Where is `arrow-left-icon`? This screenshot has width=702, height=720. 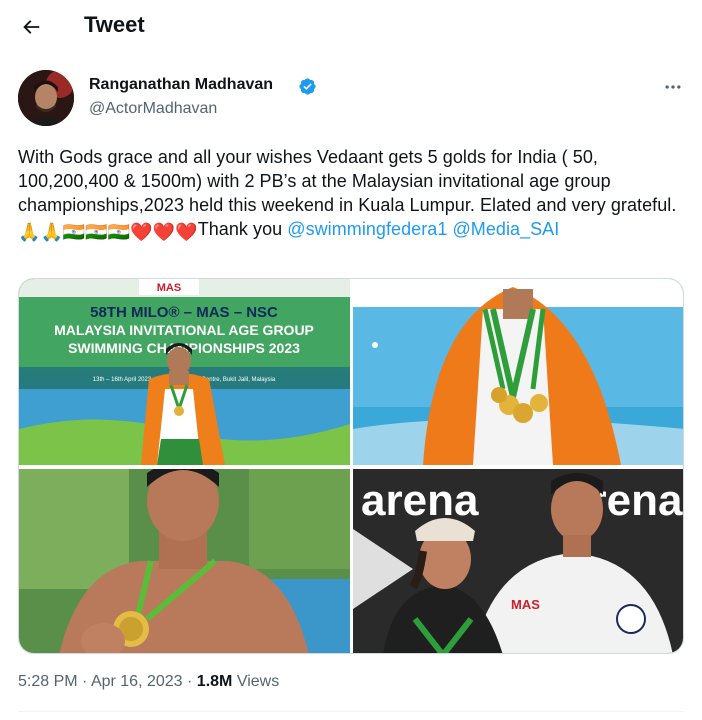
arrow-left-icon is located at coordinates (31, 27).